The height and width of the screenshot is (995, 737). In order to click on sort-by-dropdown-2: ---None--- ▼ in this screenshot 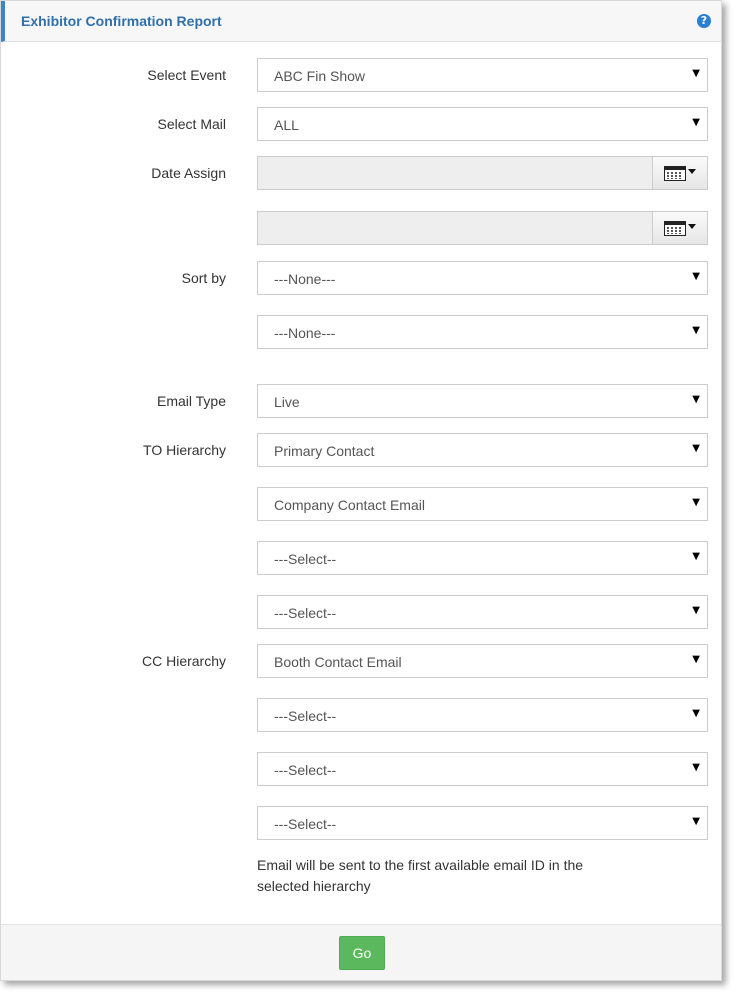, I will do `click(482, 332)`.